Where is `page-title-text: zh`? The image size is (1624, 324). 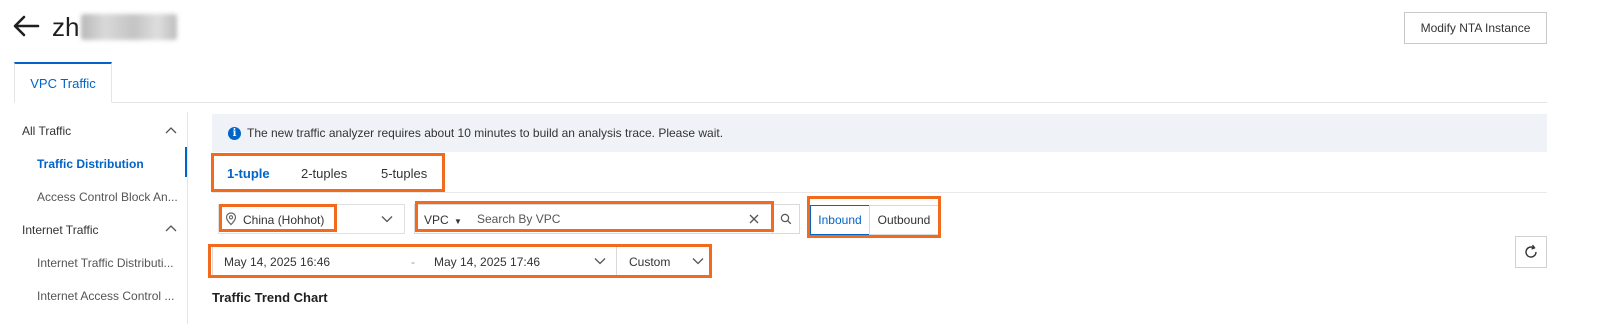
page-title-text: zh is located at coordinates (66, 27).